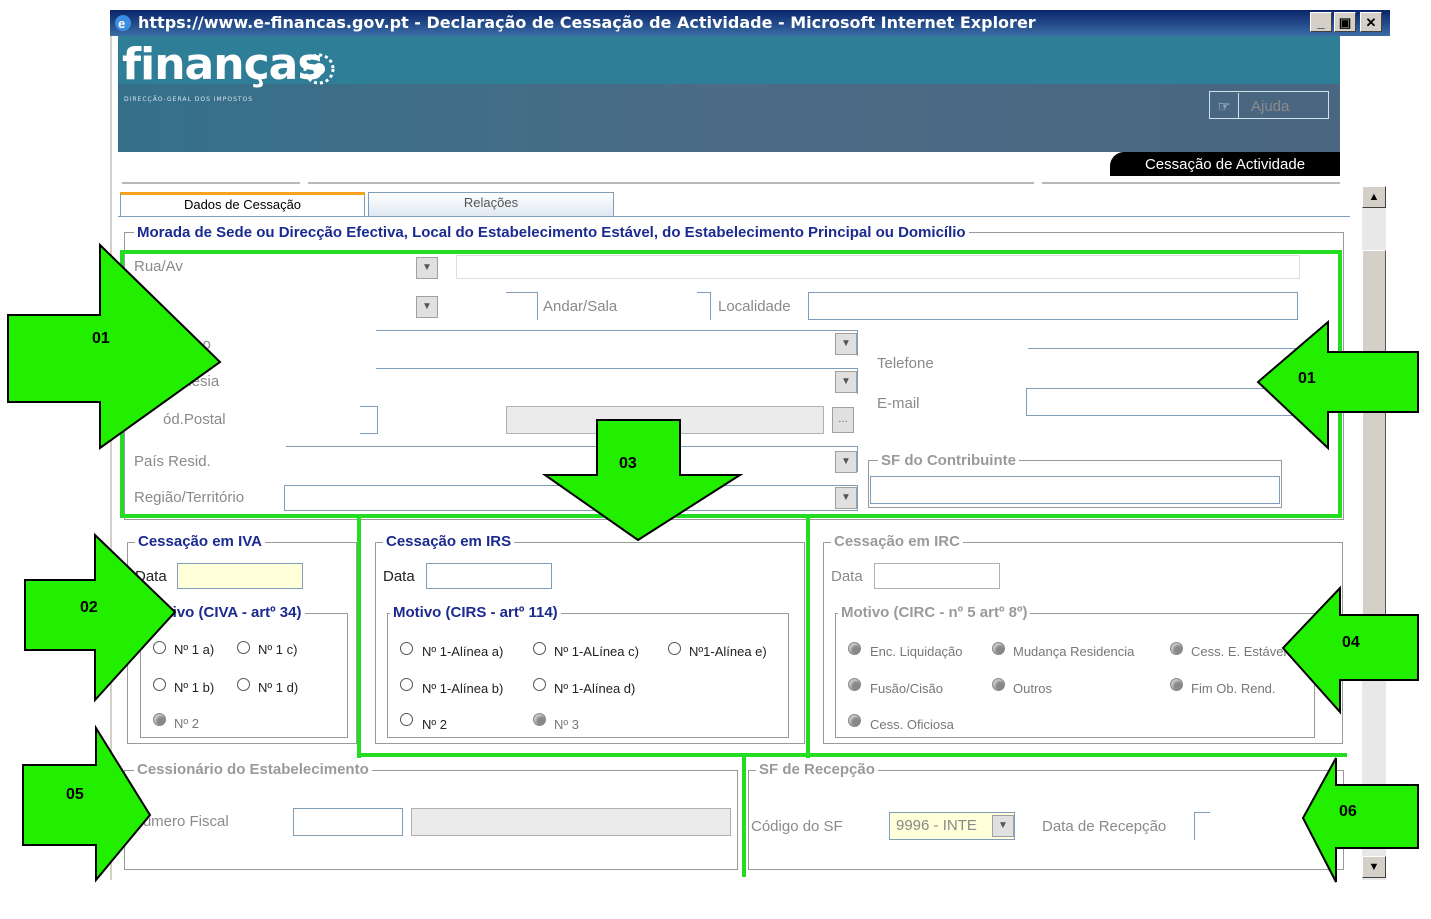  Describe the element at coordinates (89, 607) in the screenshot. I see `annotation-label: 02` at that location.